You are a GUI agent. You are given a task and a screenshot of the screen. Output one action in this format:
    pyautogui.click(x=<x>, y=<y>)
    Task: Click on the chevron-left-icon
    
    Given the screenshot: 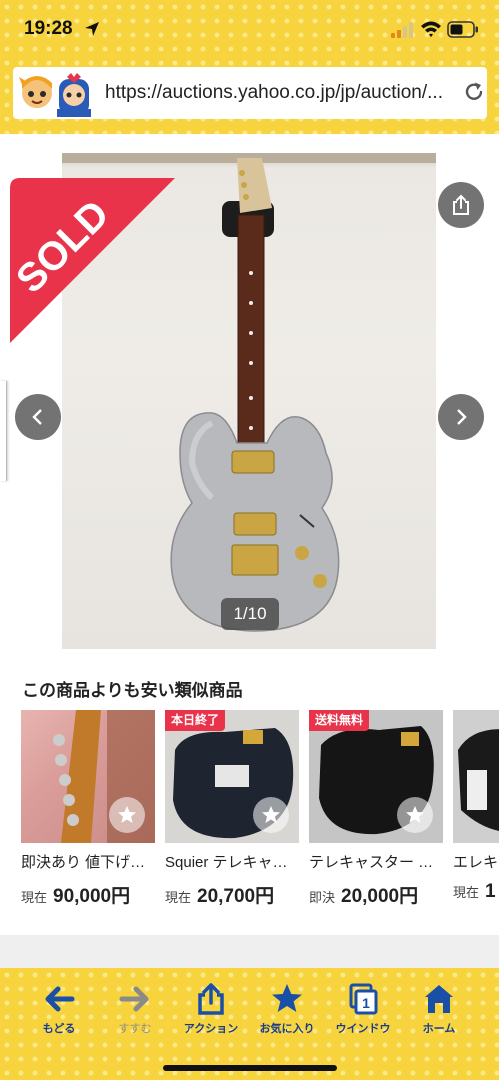 What is the action you would take?
    pyautogui.click(x=37, y=417)
    